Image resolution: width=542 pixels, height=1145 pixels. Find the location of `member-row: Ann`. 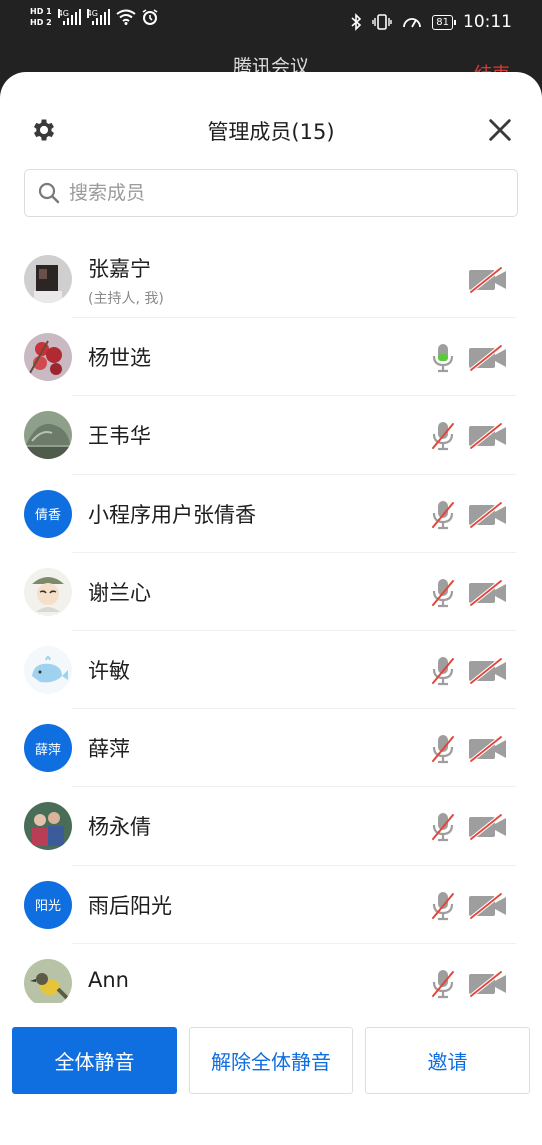

member-row: Ann is located at coordinates (271, 973).